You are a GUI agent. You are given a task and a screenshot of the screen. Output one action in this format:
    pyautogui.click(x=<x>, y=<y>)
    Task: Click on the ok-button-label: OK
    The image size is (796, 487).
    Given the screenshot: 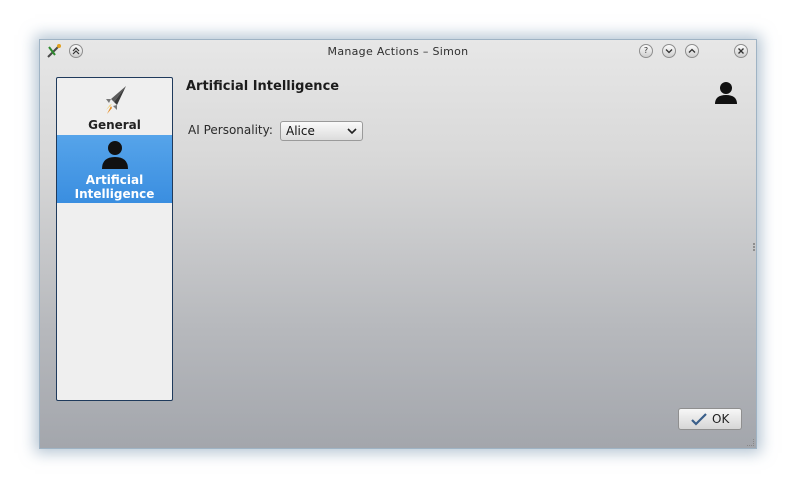 What is the action you would take?
    pyautogui.click(x=721, y=419)
    